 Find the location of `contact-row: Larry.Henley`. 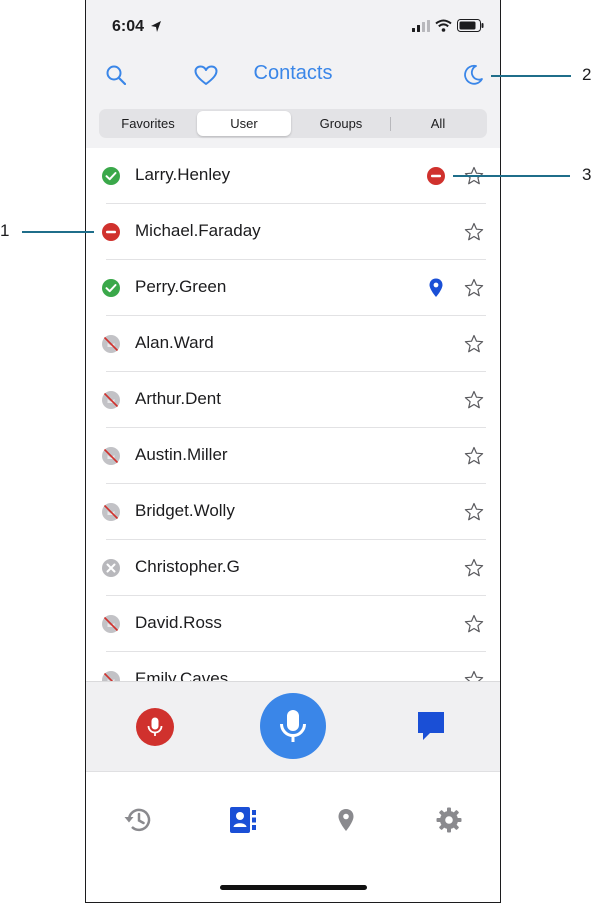

contact-row: Larry.Henley is located at coordinates (293, 176).